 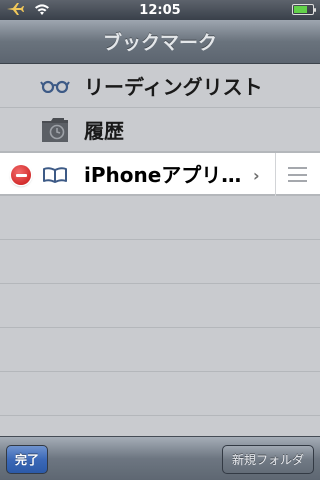 I want to click on list-item-iphone-apps: iPhoneアプリ… ›, so click(x=160, y=174).